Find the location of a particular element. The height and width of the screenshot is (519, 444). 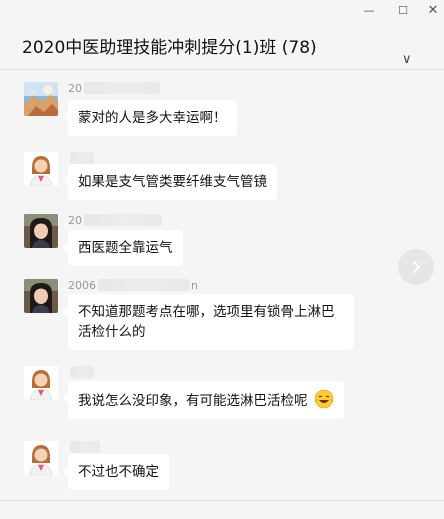

input-area-edge is located at coordinates (222, 509).